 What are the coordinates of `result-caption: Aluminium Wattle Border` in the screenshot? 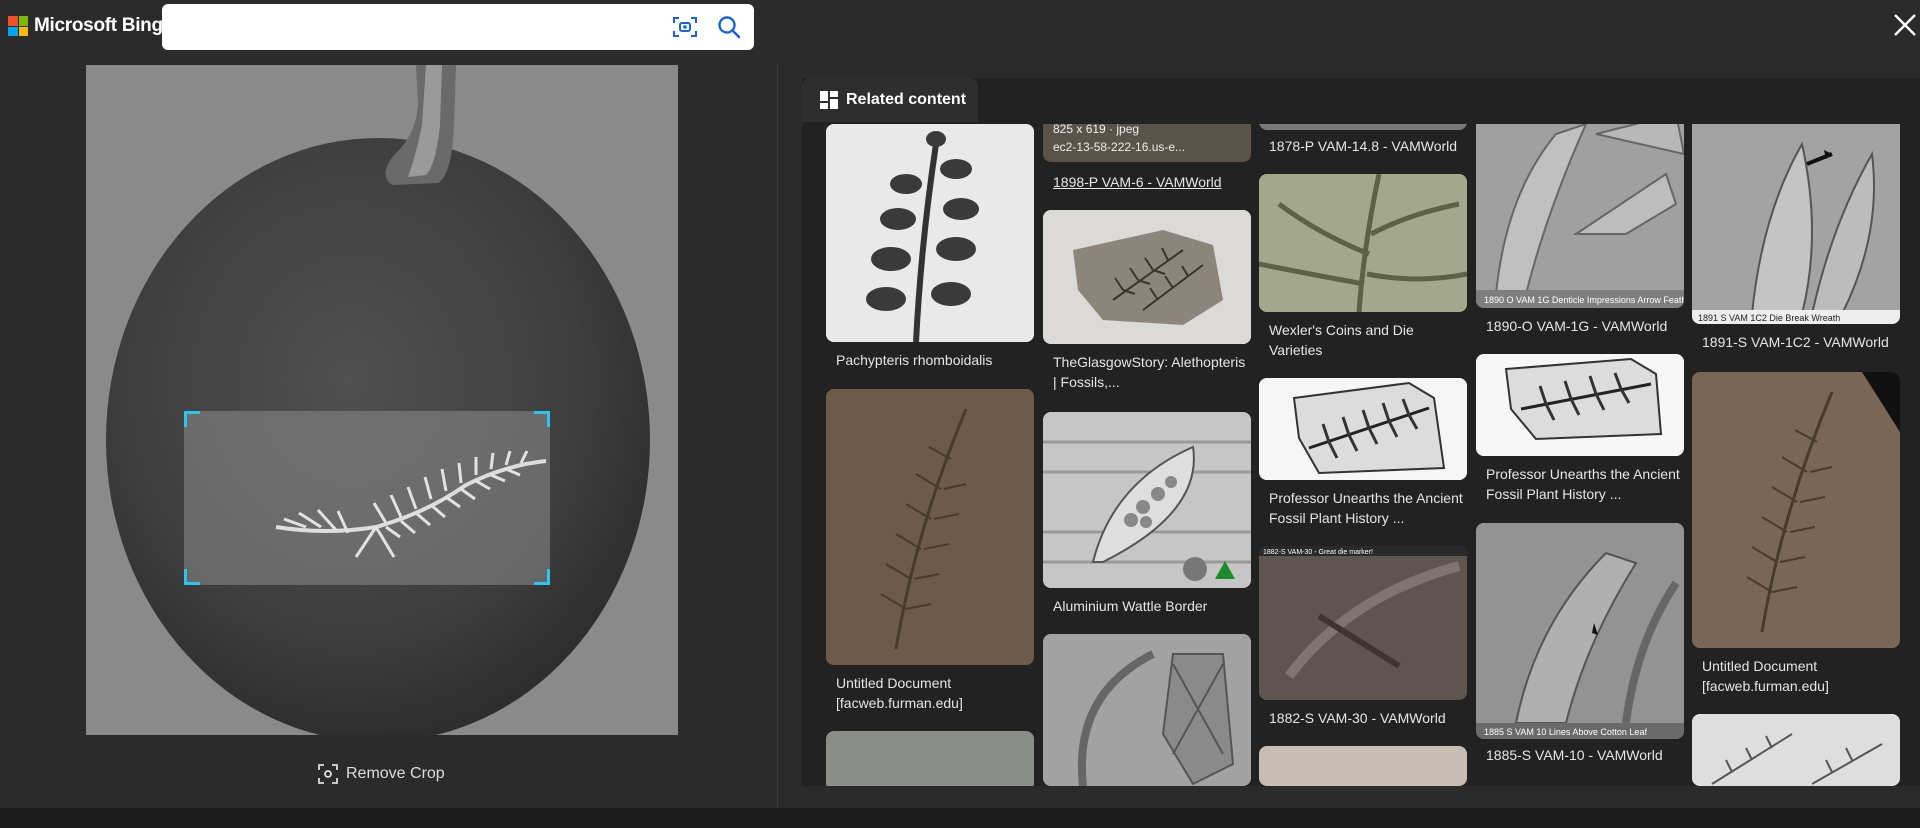 It's located at (1130, 606).